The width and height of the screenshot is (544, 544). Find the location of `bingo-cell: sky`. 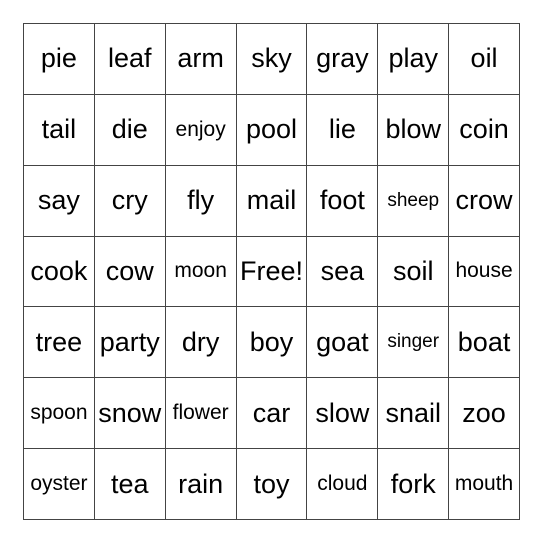

bingo-cell: sky is located at coordinates (272, 59).